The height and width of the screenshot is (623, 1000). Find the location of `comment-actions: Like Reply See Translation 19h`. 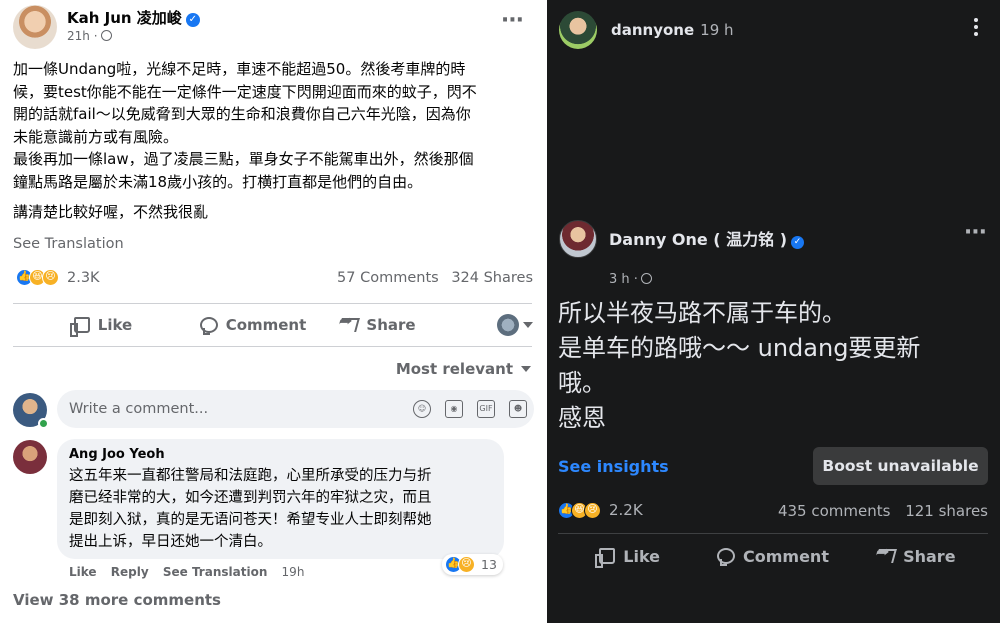

comment-actions: Like Reply See Translation 19h is located at coordinates (191, 572).